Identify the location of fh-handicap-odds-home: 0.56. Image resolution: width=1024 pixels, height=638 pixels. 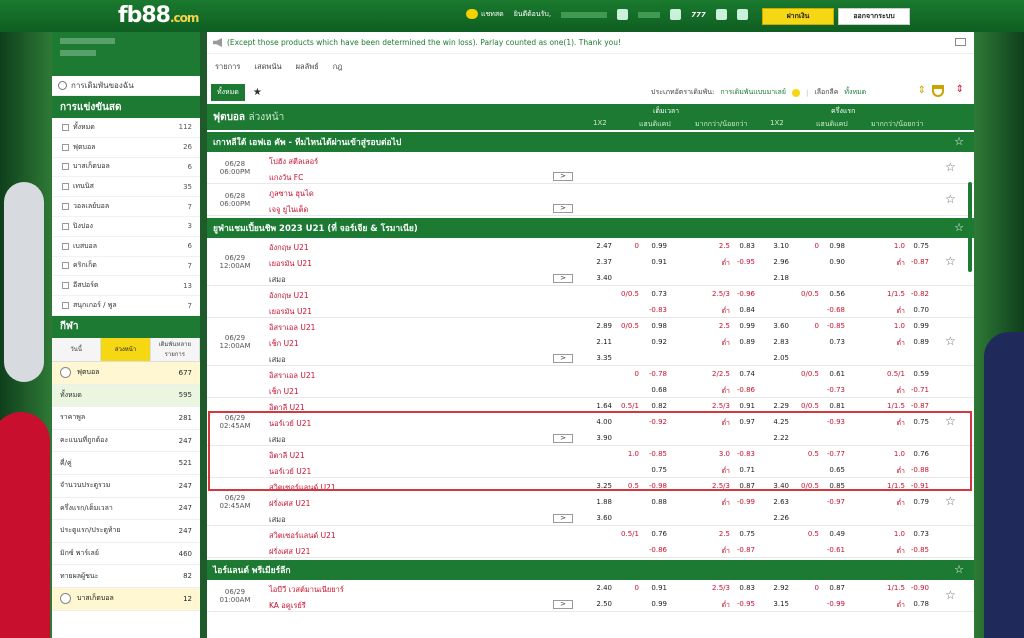
(830, 294).